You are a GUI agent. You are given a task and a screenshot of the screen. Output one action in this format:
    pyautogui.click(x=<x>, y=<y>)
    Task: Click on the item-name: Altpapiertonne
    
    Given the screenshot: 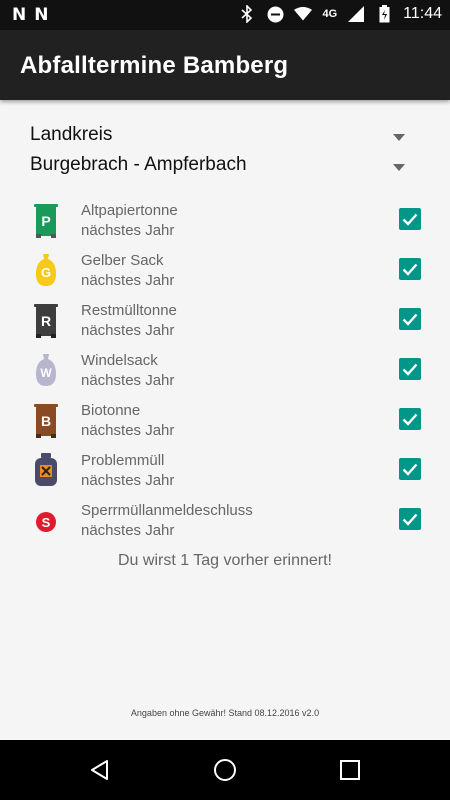 What is the action you would take?
    pyautogui.click(x=129, y=210)
    